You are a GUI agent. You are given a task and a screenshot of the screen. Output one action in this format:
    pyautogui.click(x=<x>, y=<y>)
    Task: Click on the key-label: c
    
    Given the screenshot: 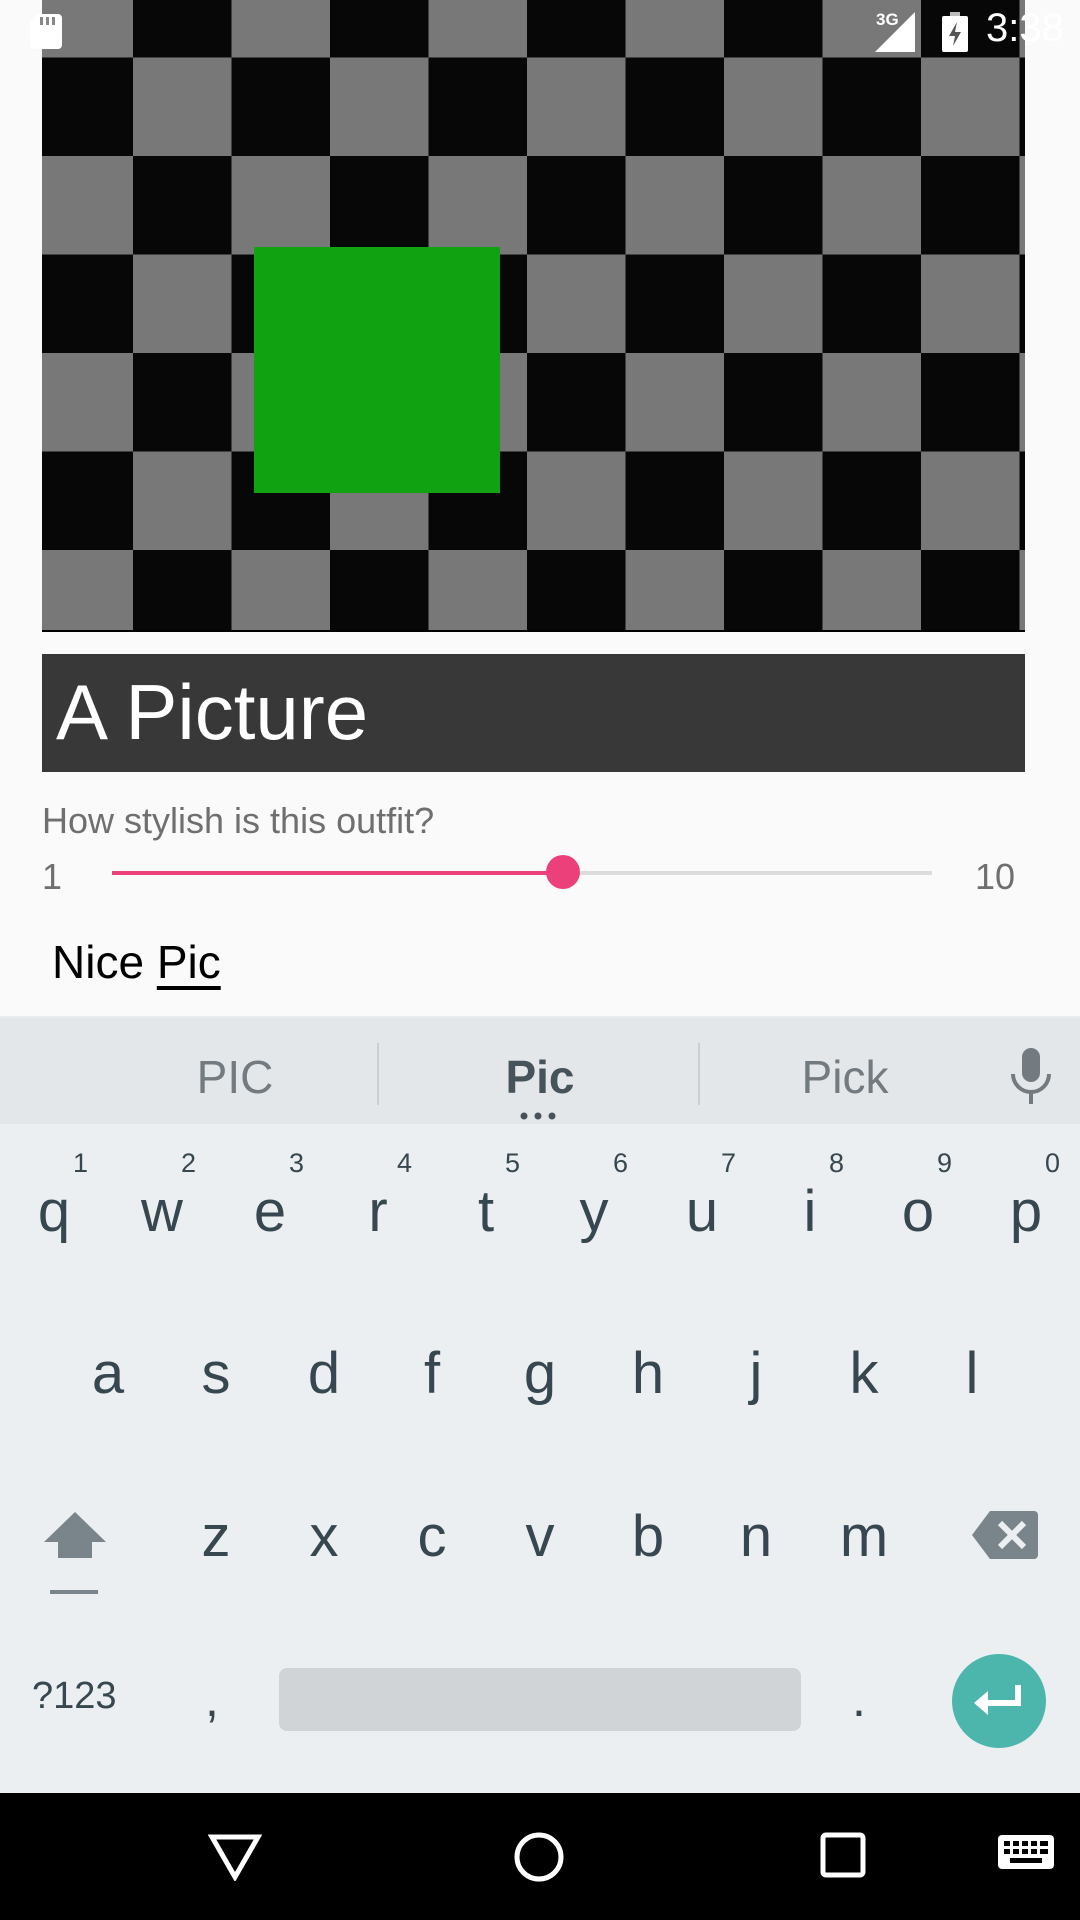 What is the action you would take?
    pyautogui.click(x=432, y=1536)
    